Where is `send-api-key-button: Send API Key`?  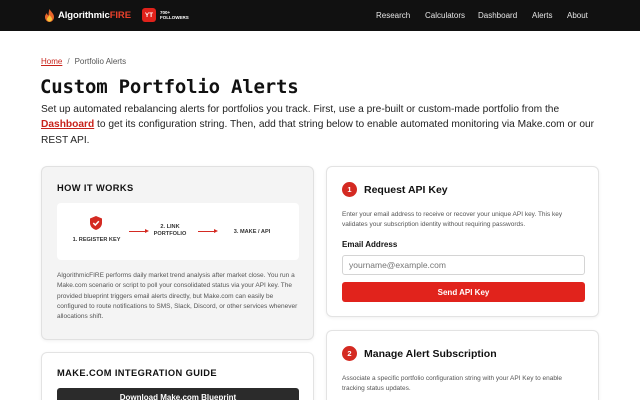
send-api-key-button: Send API Key is located at coordinates (463, 292).